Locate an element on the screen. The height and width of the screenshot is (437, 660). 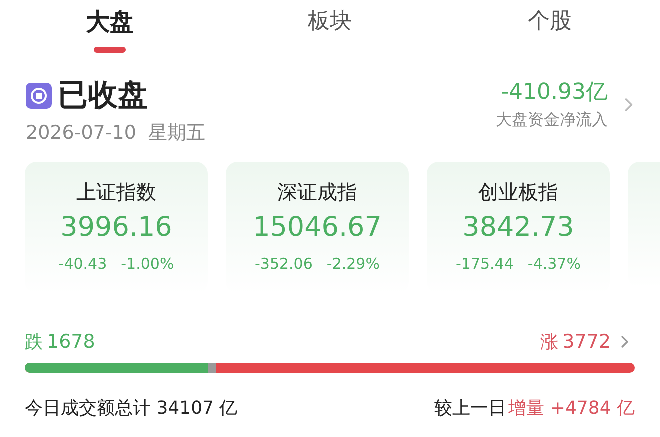
index-name: 创业板指 is located at coordinates (518, 192).